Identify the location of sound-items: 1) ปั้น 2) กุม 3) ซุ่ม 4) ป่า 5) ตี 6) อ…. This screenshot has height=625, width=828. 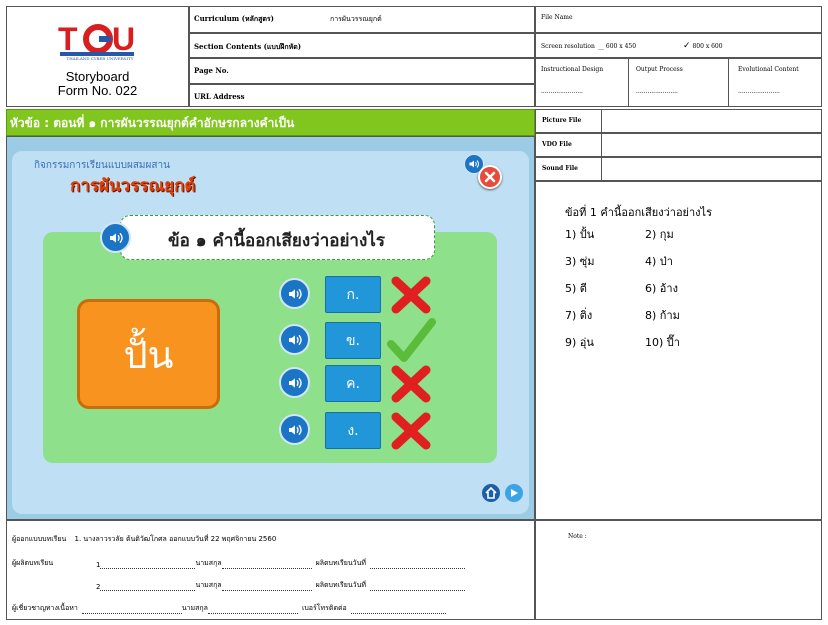
(655, 288).